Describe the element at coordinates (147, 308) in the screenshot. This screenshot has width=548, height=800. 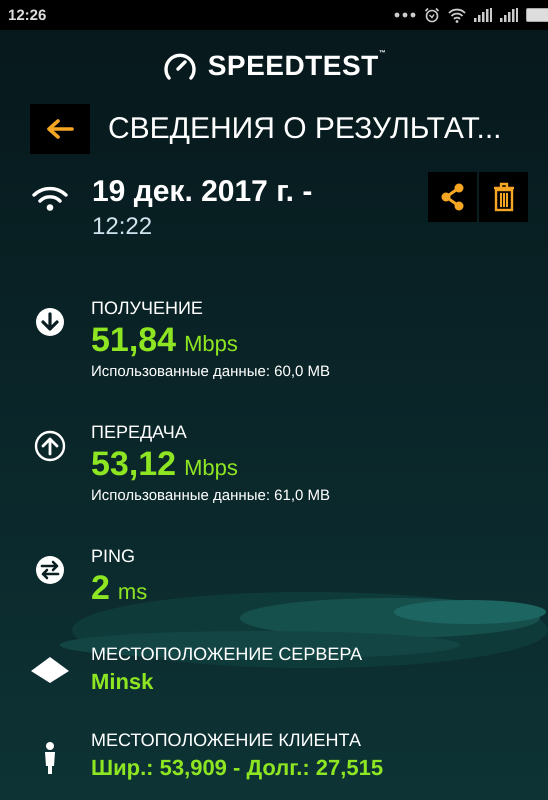
I see `section-label: ПОЛУЧЕНИЕ` at that location.